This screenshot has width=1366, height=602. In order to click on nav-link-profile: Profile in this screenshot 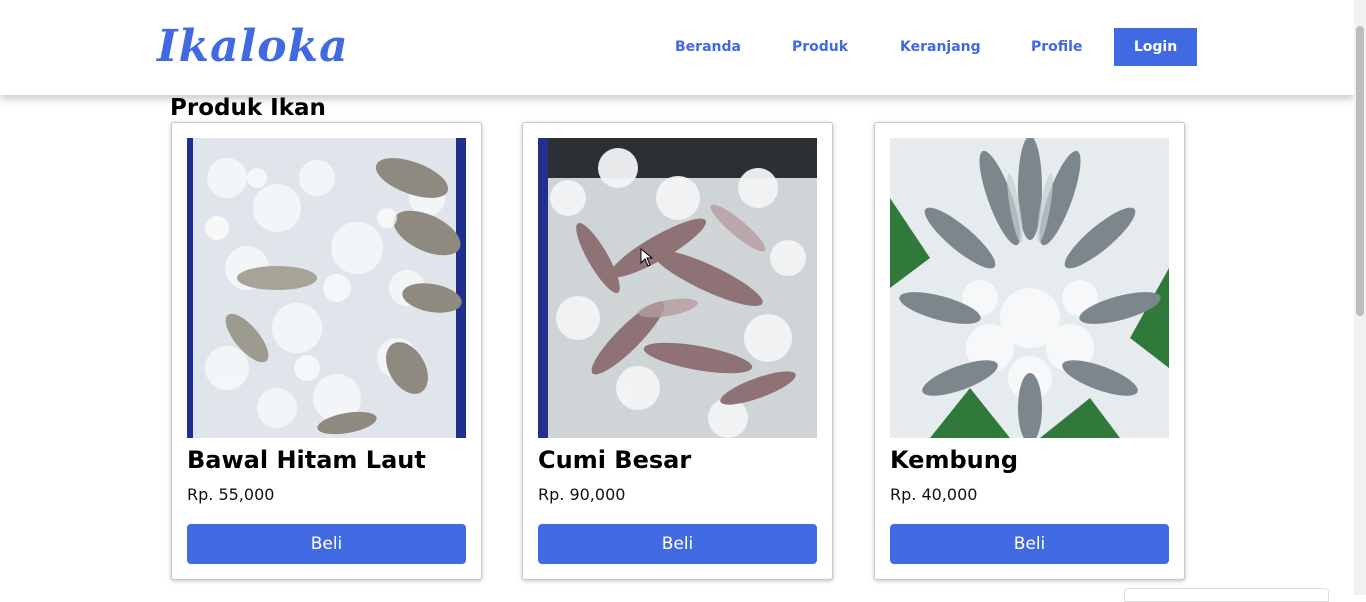, I will do `click(1056, 47)`.